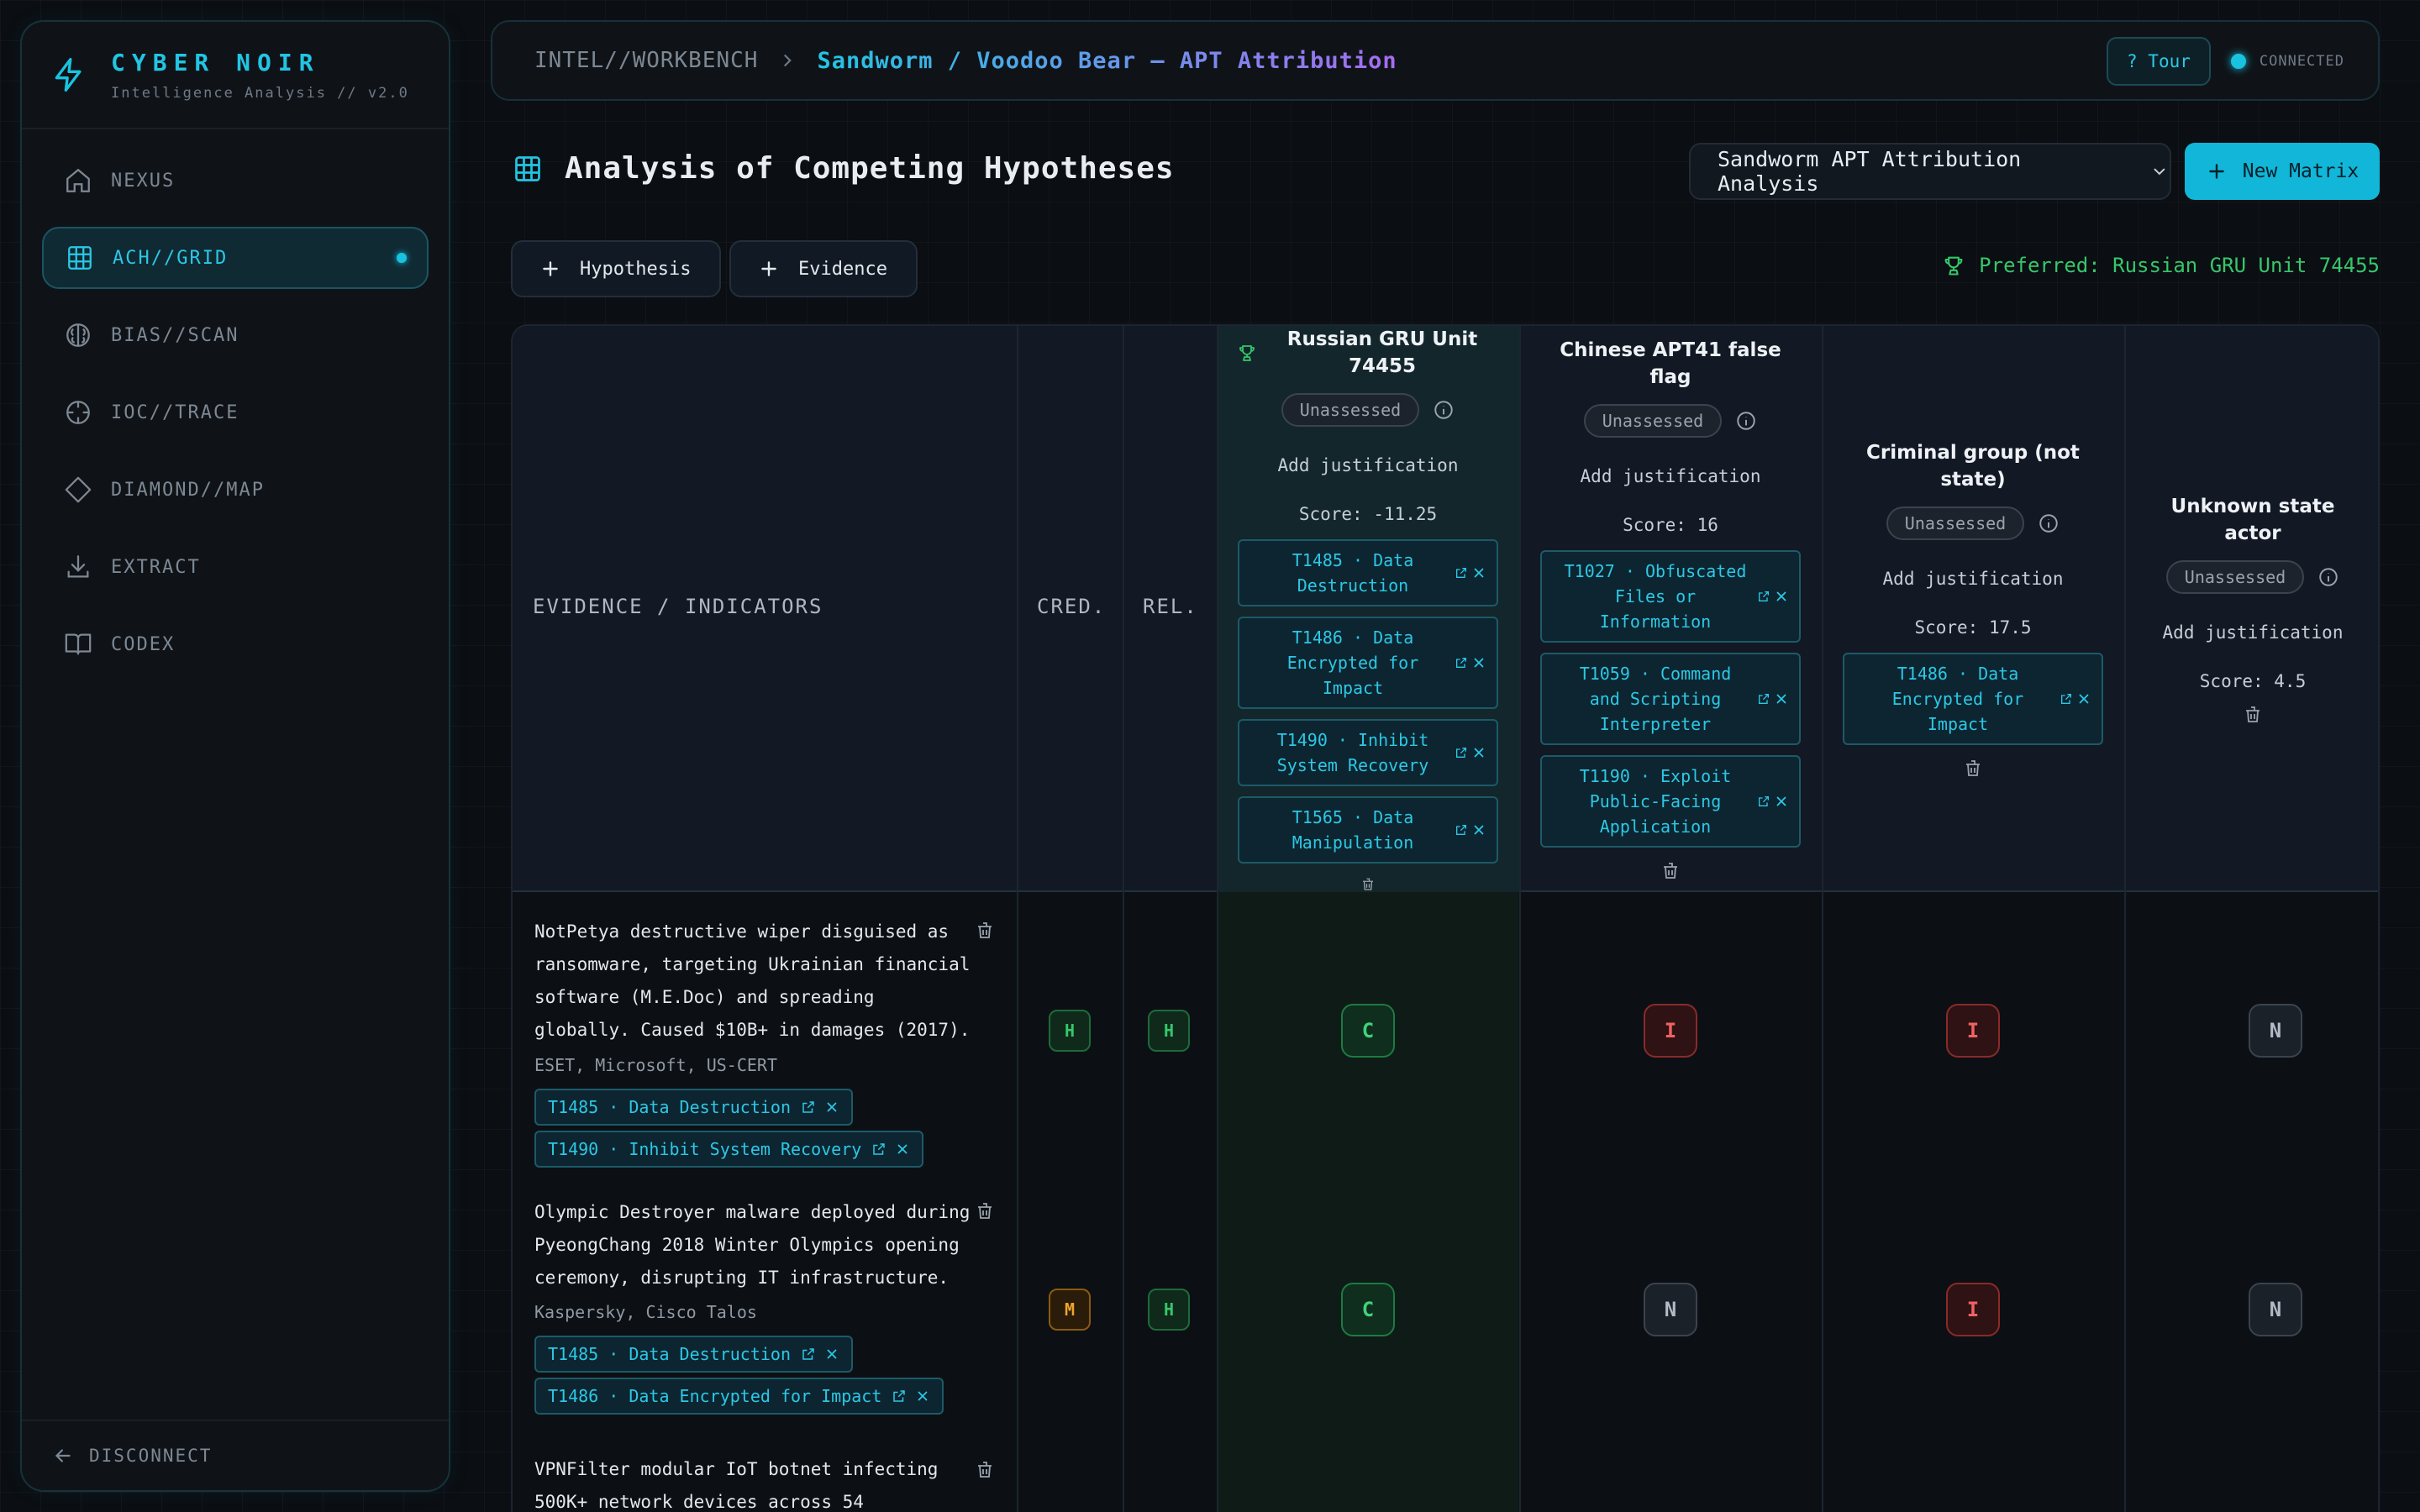 The width and height of the screenshot is (2420, 1512). What do you see at coordinates (235, 335) in the screenshot?
I see `sidebar-item-bias-scan: BIAS//SCAN` at bounding box center [235, 335].